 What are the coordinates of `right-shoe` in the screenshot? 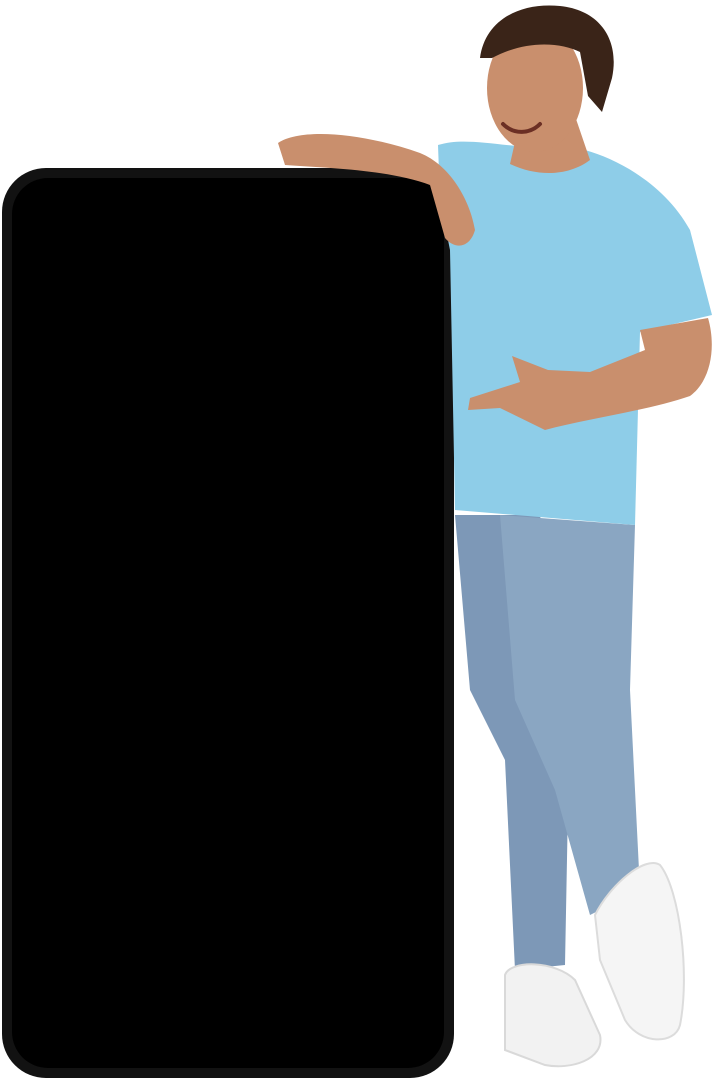 It's located at (639, 951).